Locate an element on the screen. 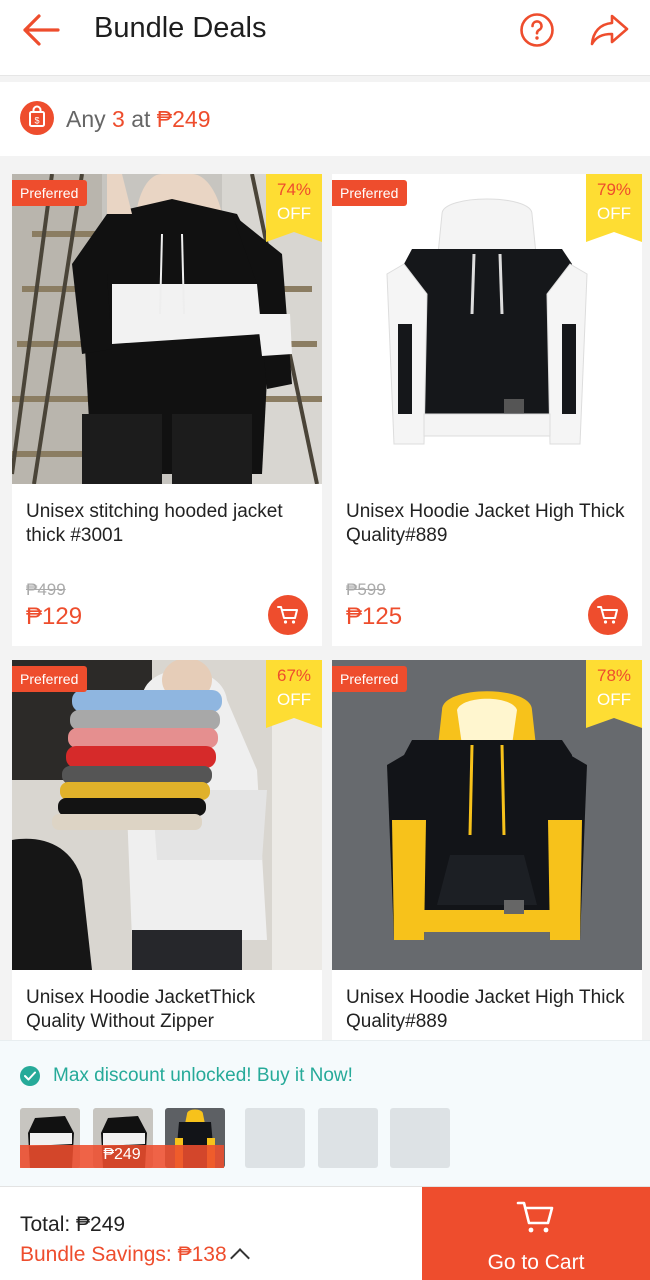 This screenshot has height=1280, width=650. discount-tag: 79% OFF is located at coordinates (614, 208).